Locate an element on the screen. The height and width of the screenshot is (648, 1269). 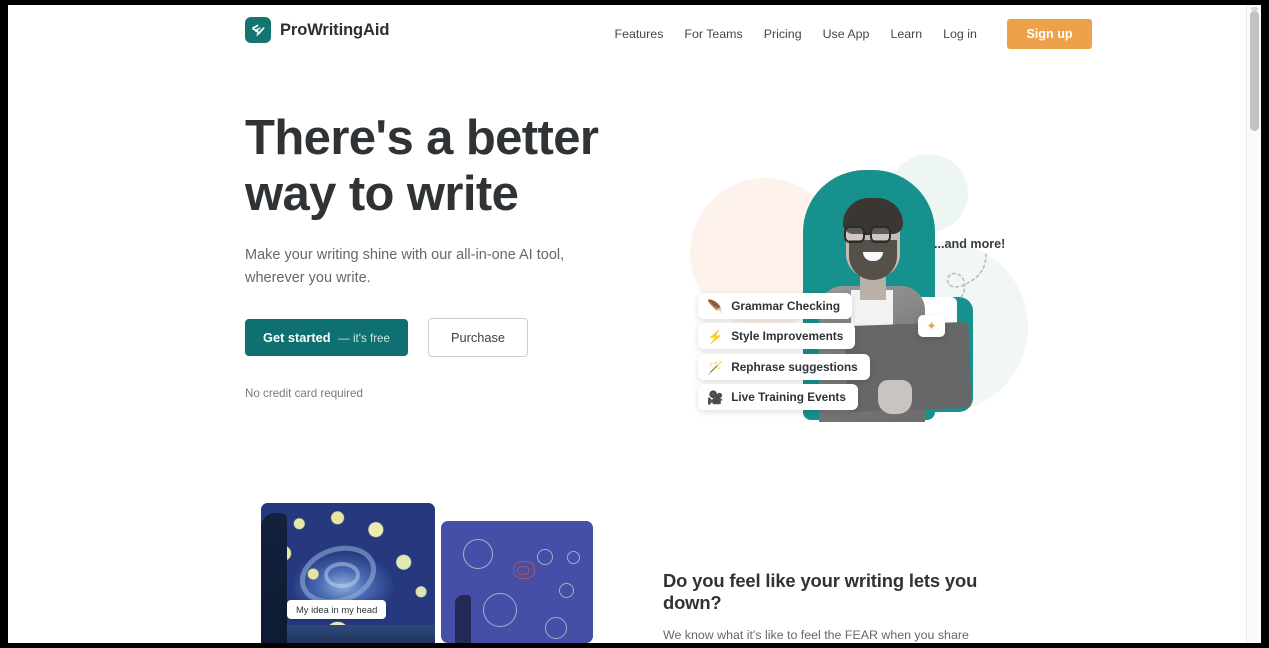
crude-sketch-card is located at coordinates (517, 582).